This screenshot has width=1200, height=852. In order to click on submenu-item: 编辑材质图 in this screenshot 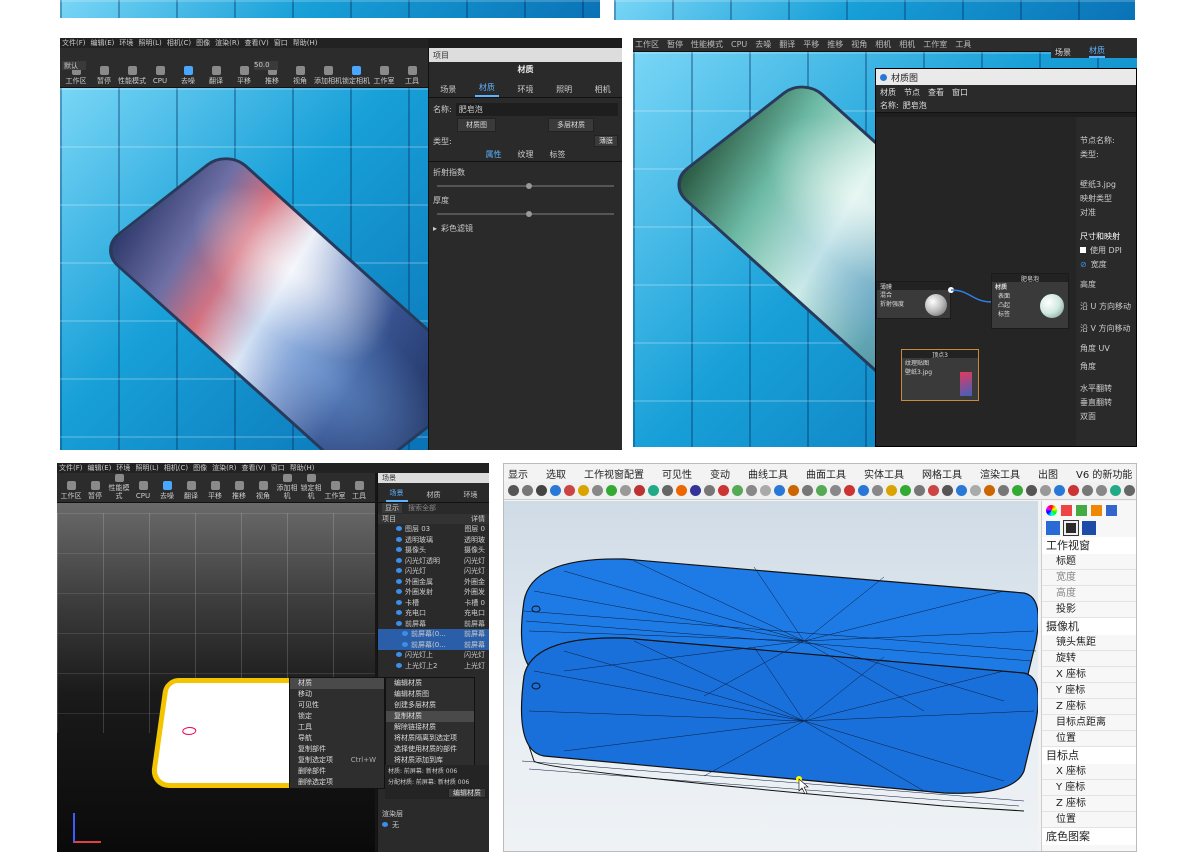, I will do `click(430, 694)`.